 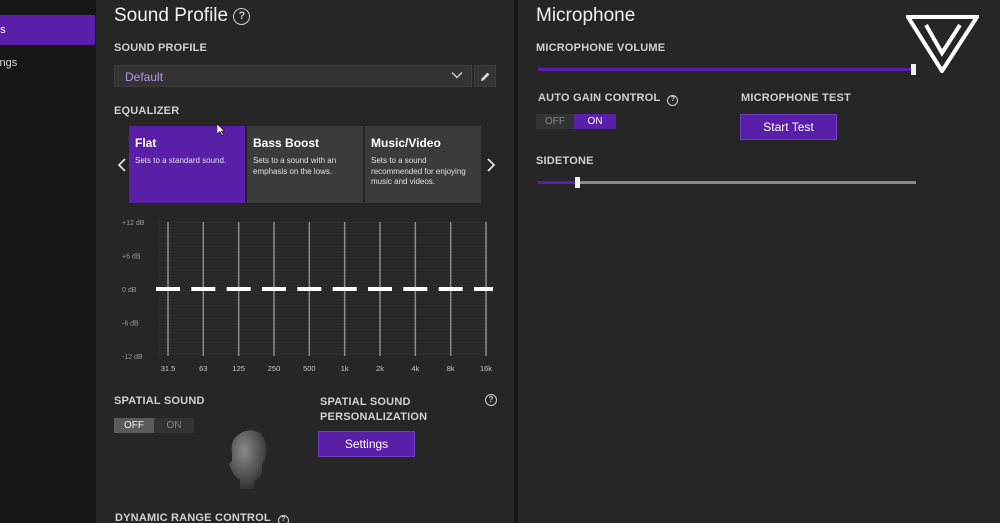 I want to click on mouse-cursor-icon, so click(x=221, y=130).